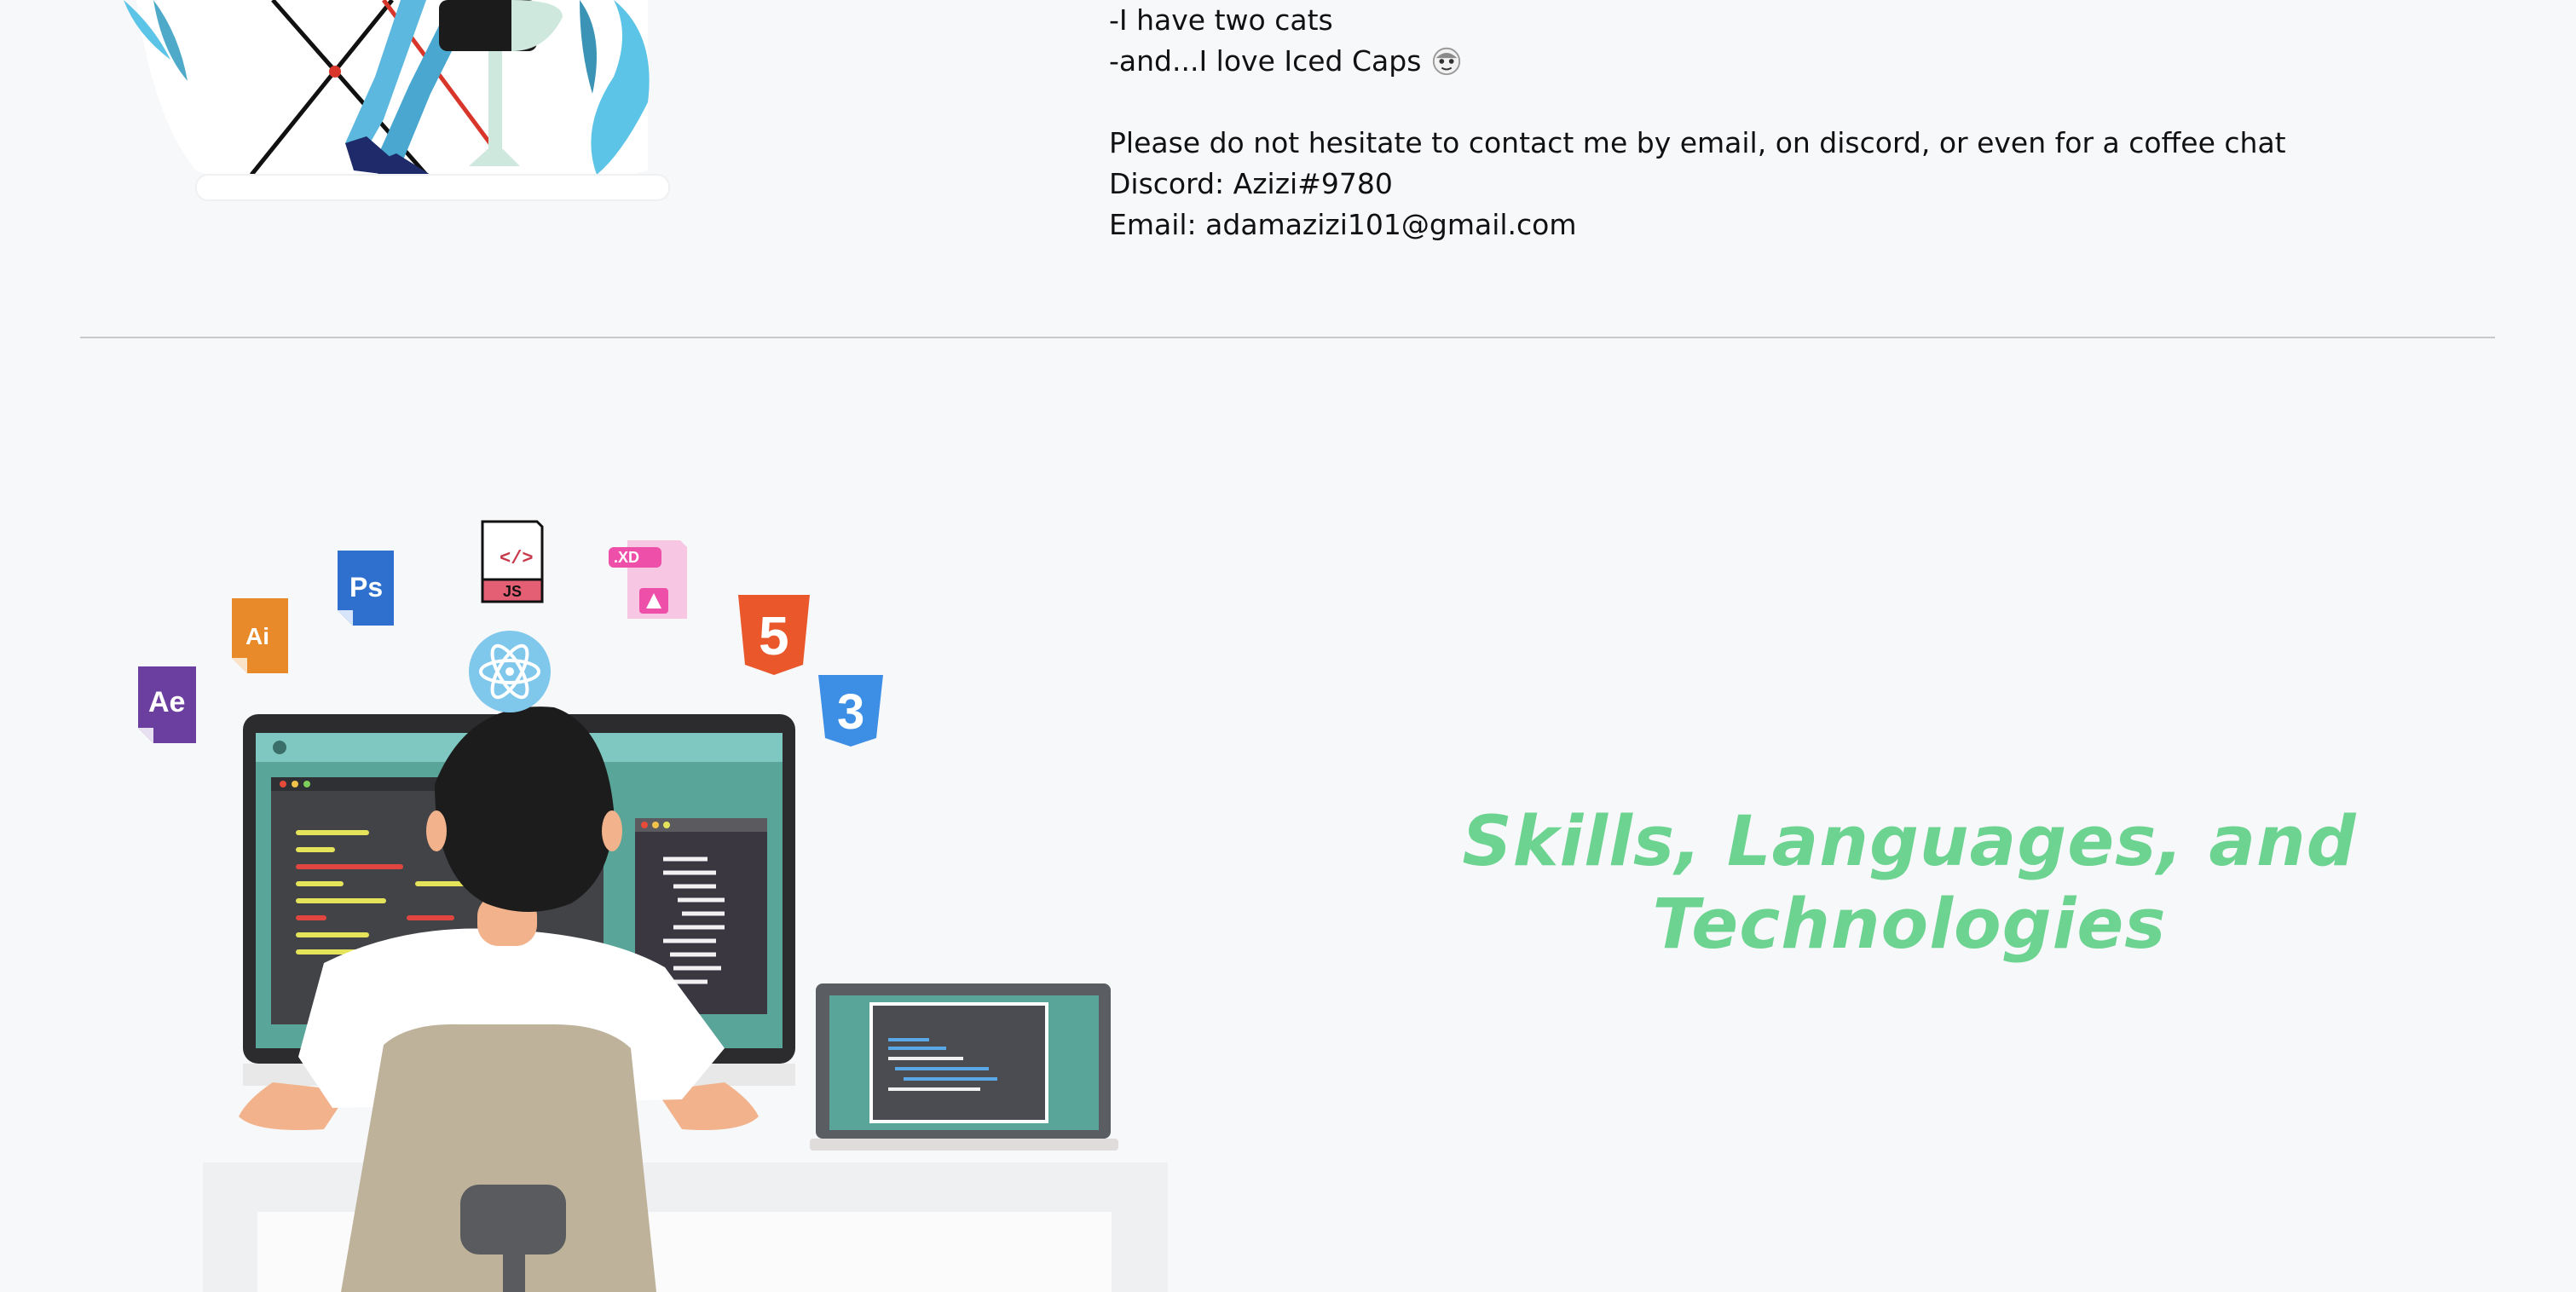 This screenshot has height=1292, width=2576. What do you see at coordinates (1909, 842) in the screenshot?
I see `skills-heading-line1: Skills, Languages, and` at bounding box center [1909, 842].